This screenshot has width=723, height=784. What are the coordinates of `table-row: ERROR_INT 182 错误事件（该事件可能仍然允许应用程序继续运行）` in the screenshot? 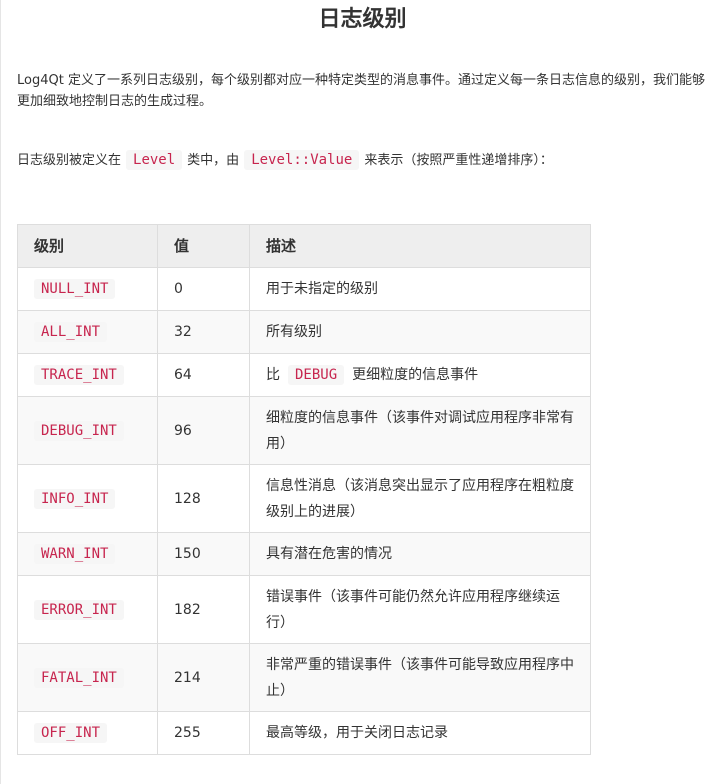 It's located at (304, 609).